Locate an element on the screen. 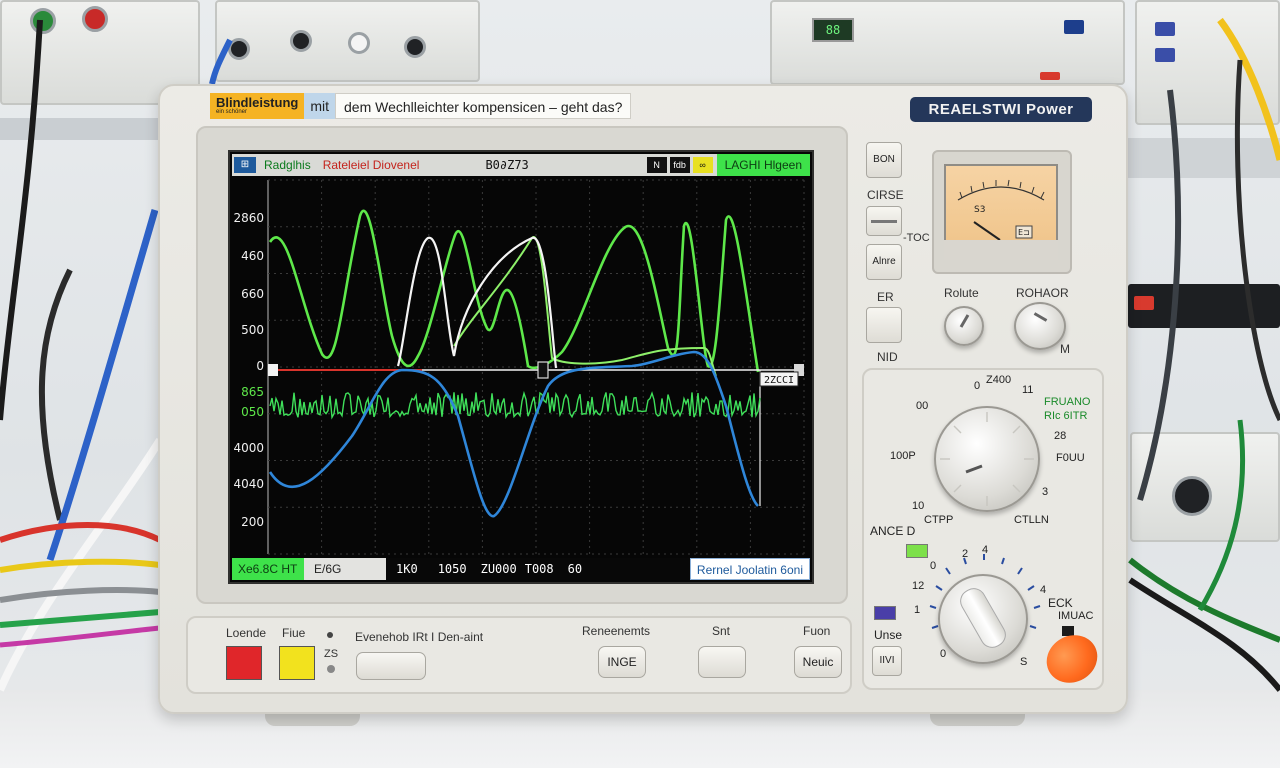 This screenshot has width=1280, height=768. y-tick-label: 500 is located at coordinates (252, 330).